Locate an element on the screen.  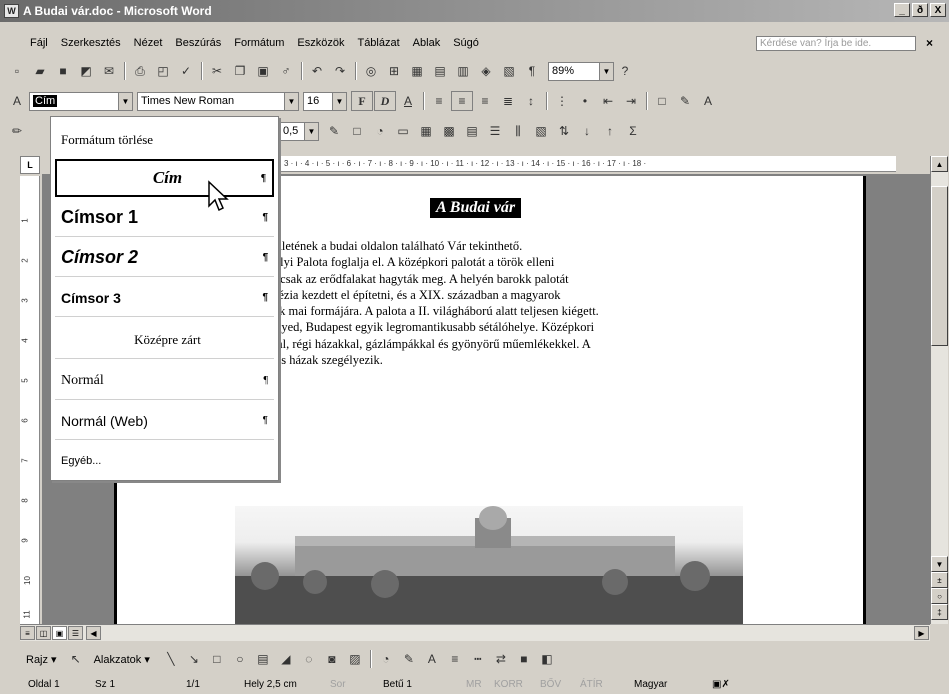
print-preview-icon: ◰ is located at coordinates (163, 71).